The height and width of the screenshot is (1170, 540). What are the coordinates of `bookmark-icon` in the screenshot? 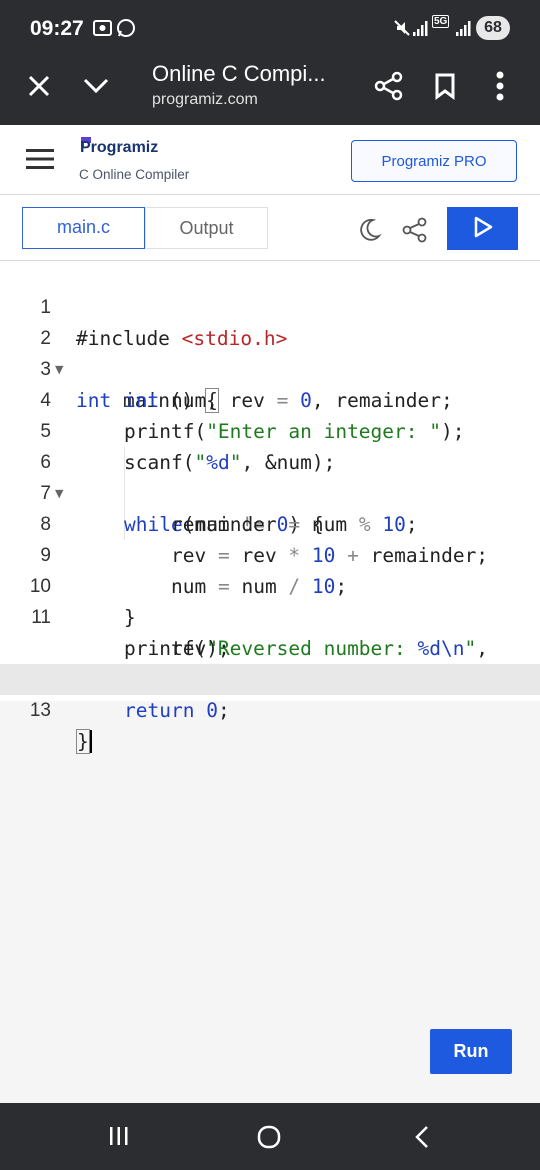 It's located at (445, 88).